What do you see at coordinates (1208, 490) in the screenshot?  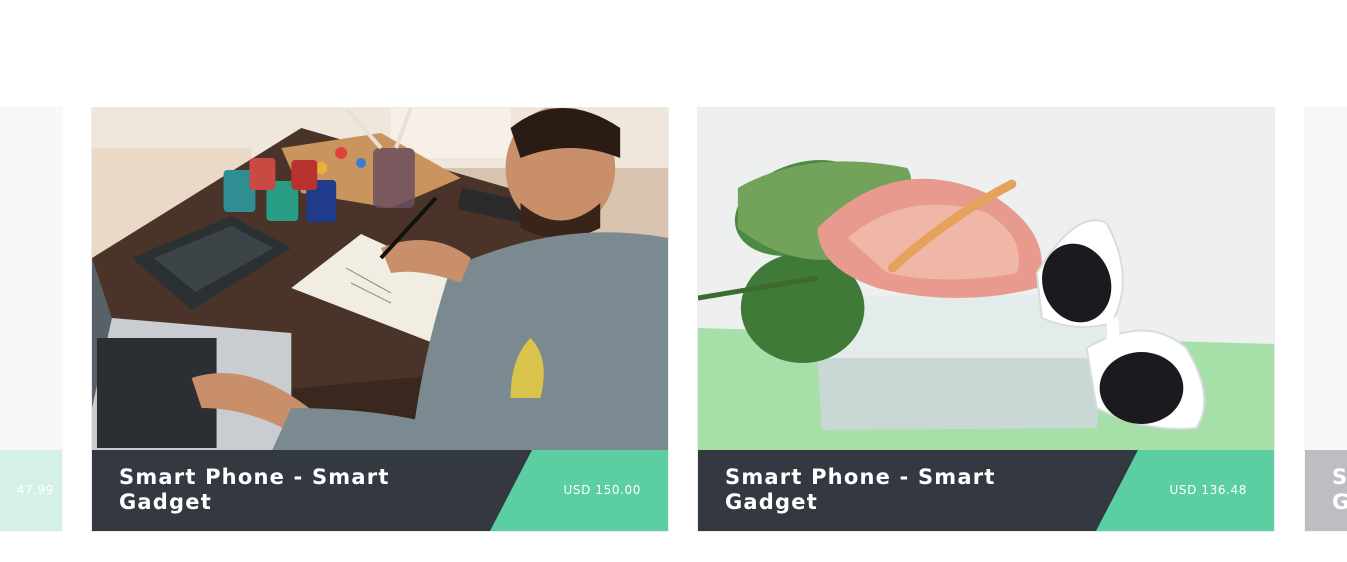 I see `product-price: USD 136.48` at bounding box center [1208, 490].